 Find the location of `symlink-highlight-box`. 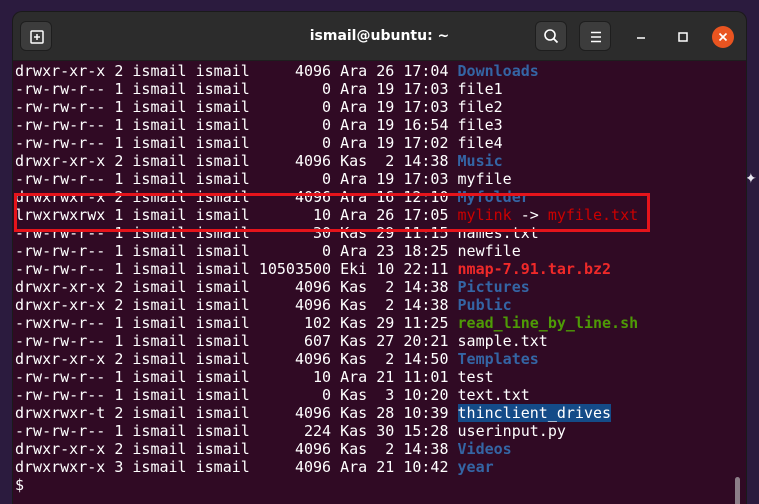

symlink-highlight-box is located at coordinates (332, 212).